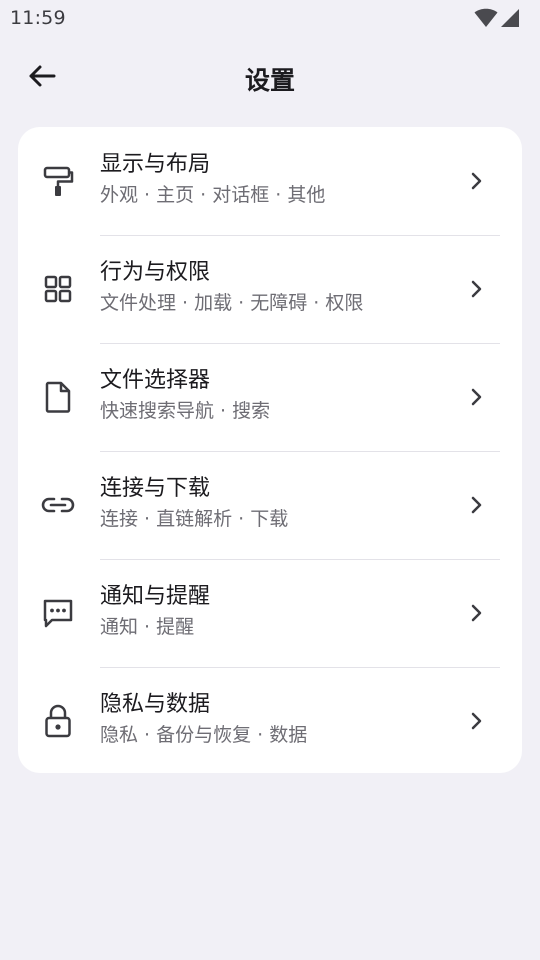 Image resolution: width=540 pixels, height=960 pixels. What do you see at coordinates (155, 704) in the screenshot?
I see `item-title: 隐私与数据` at bounding box center [155, 704].